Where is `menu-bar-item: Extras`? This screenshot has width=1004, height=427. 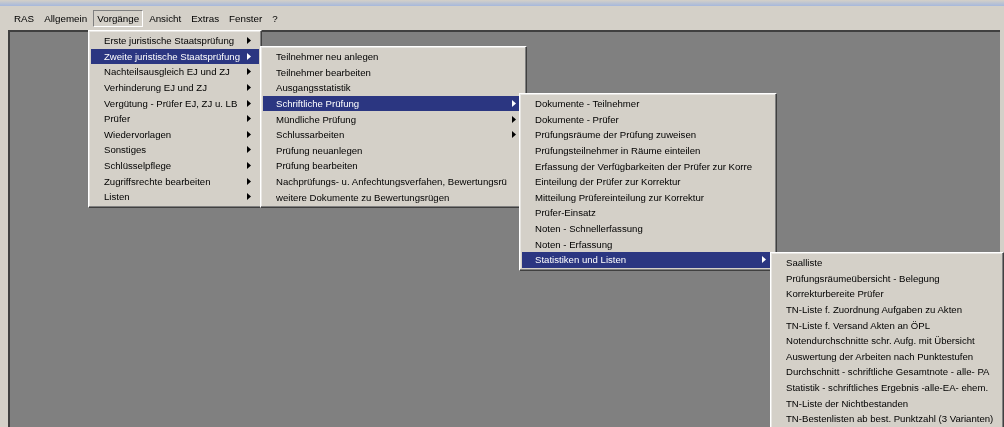
menu-bar-item: Extras is located at coordinates (205, 18).